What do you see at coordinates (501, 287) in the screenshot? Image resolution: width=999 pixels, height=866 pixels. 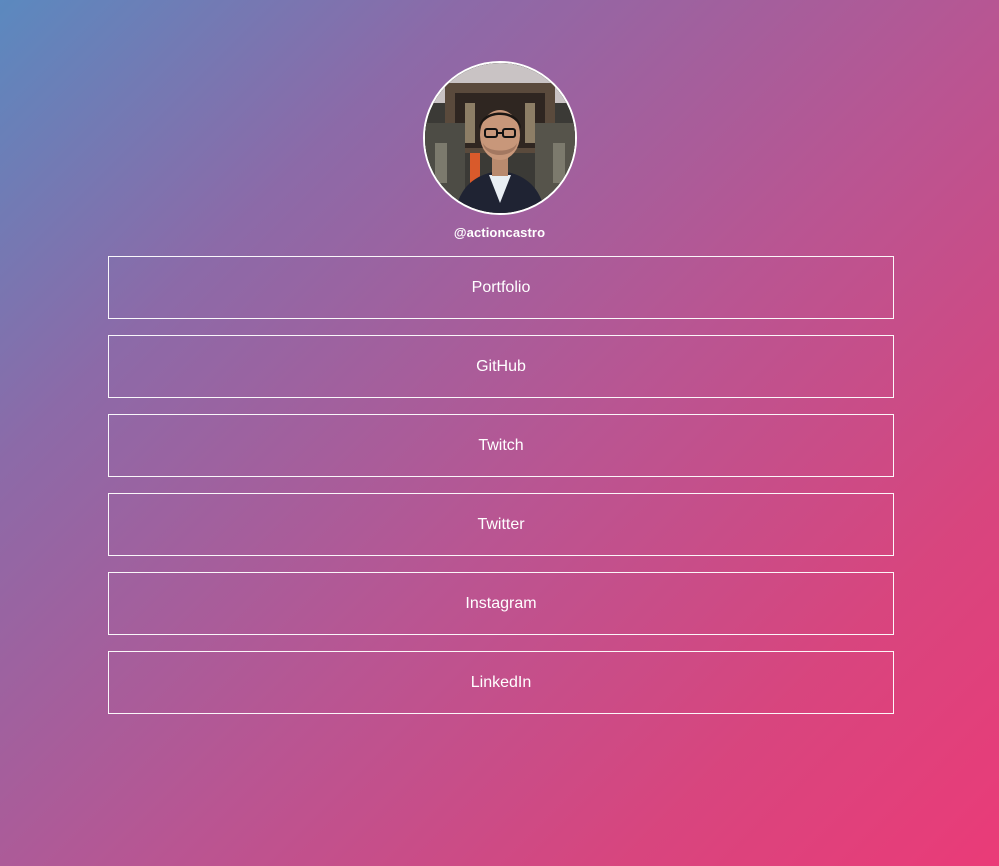 I see `portfolio-link-button: Portfolio` at bounding box center [501, 287].